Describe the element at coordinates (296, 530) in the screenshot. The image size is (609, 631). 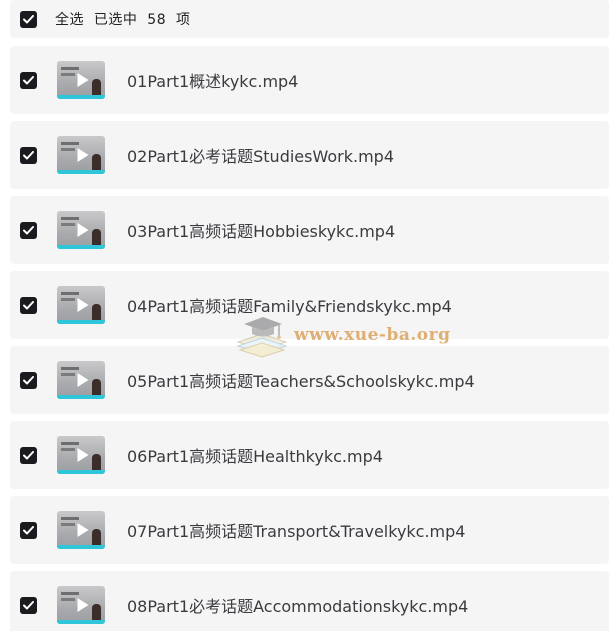
I see `file-name: 07Part1高频话题Transport&Travelkykc.mp4` at that location.